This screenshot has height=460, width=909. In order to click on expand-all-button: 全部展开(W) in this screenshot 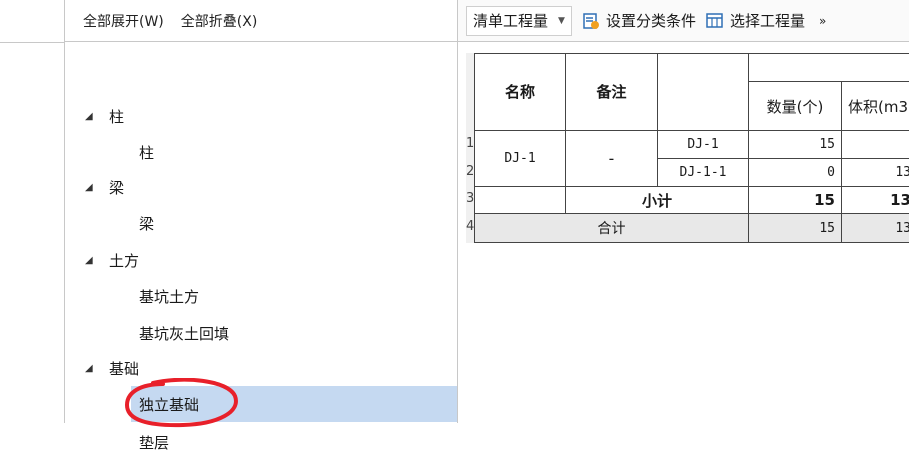, I will do `click(123, 21)`.